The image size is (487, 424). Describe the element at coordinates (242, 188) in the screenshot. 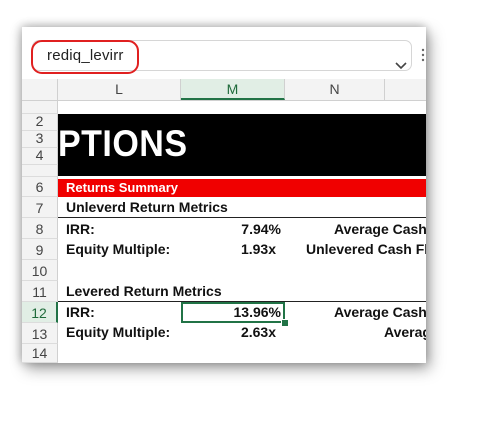

I see `section-header-band: Returns Summary` at that location.